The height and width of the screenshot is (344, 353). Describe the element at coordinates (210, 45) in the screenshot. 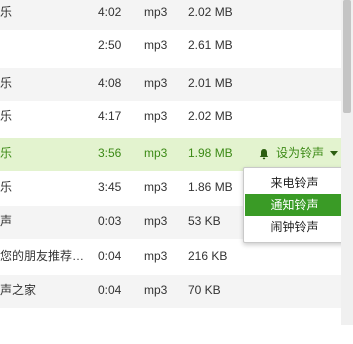

I see `song-size: 2.61 MB` at that location.